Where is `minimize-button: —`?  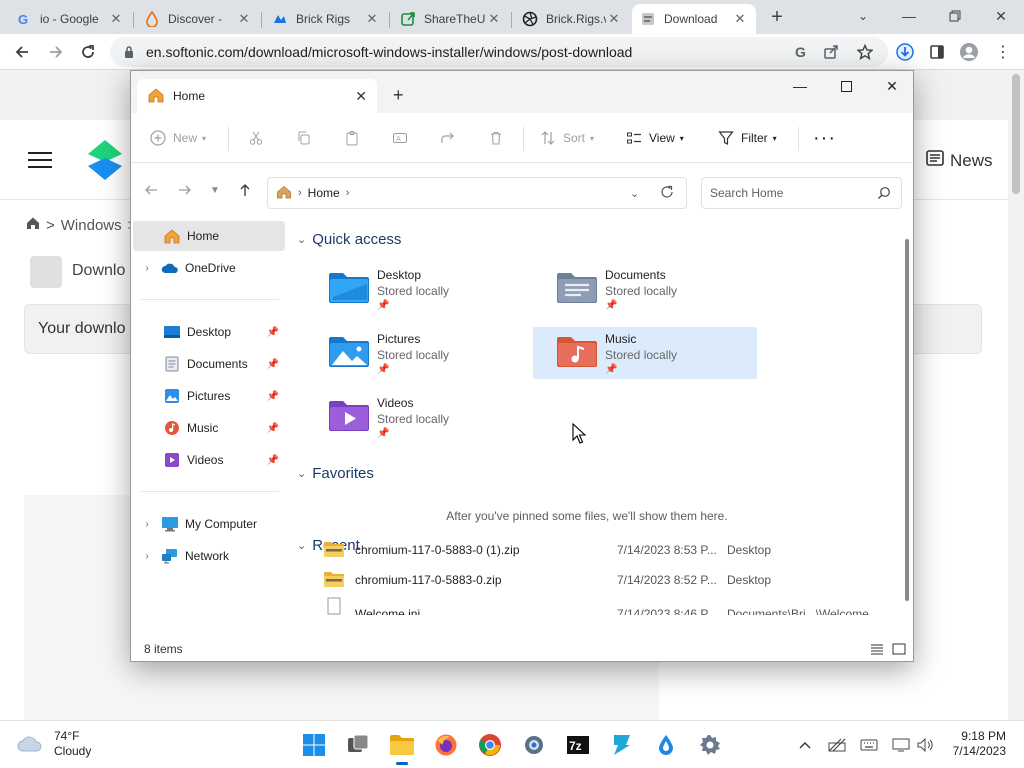 minimize-button: — is located at coordinates (909, 16).